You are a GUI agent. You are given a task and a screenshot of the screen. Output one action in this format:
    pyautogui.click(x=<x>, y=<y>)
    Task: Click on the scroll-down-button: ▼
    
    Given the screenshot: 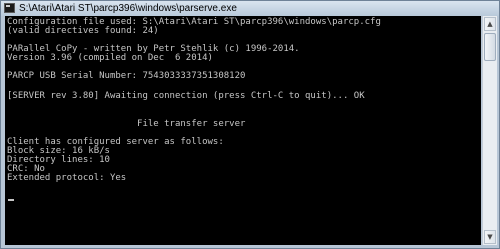 What is the action you would take?
    pyautogui.click(x=490, y=237)
    